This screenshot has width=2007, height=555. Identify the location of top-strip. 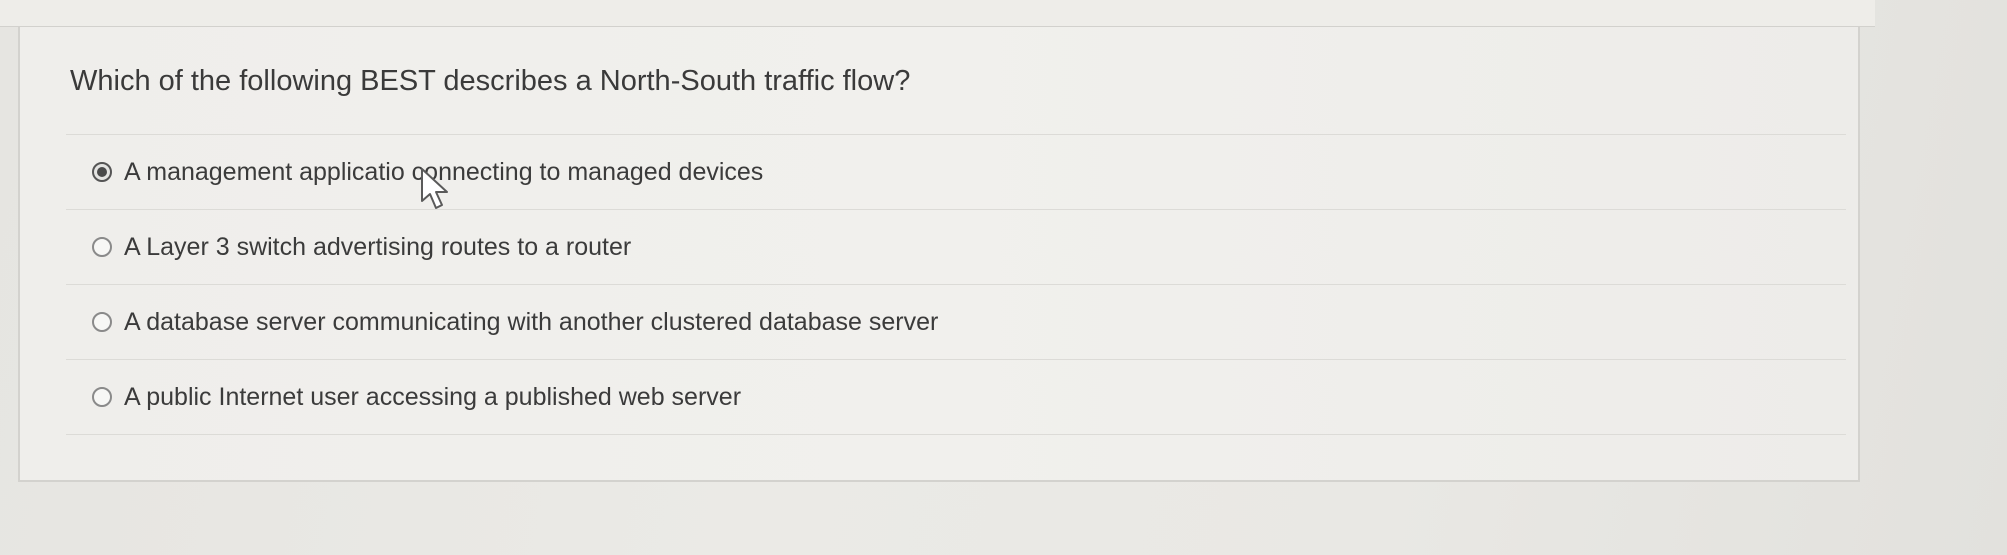
(937, 13).